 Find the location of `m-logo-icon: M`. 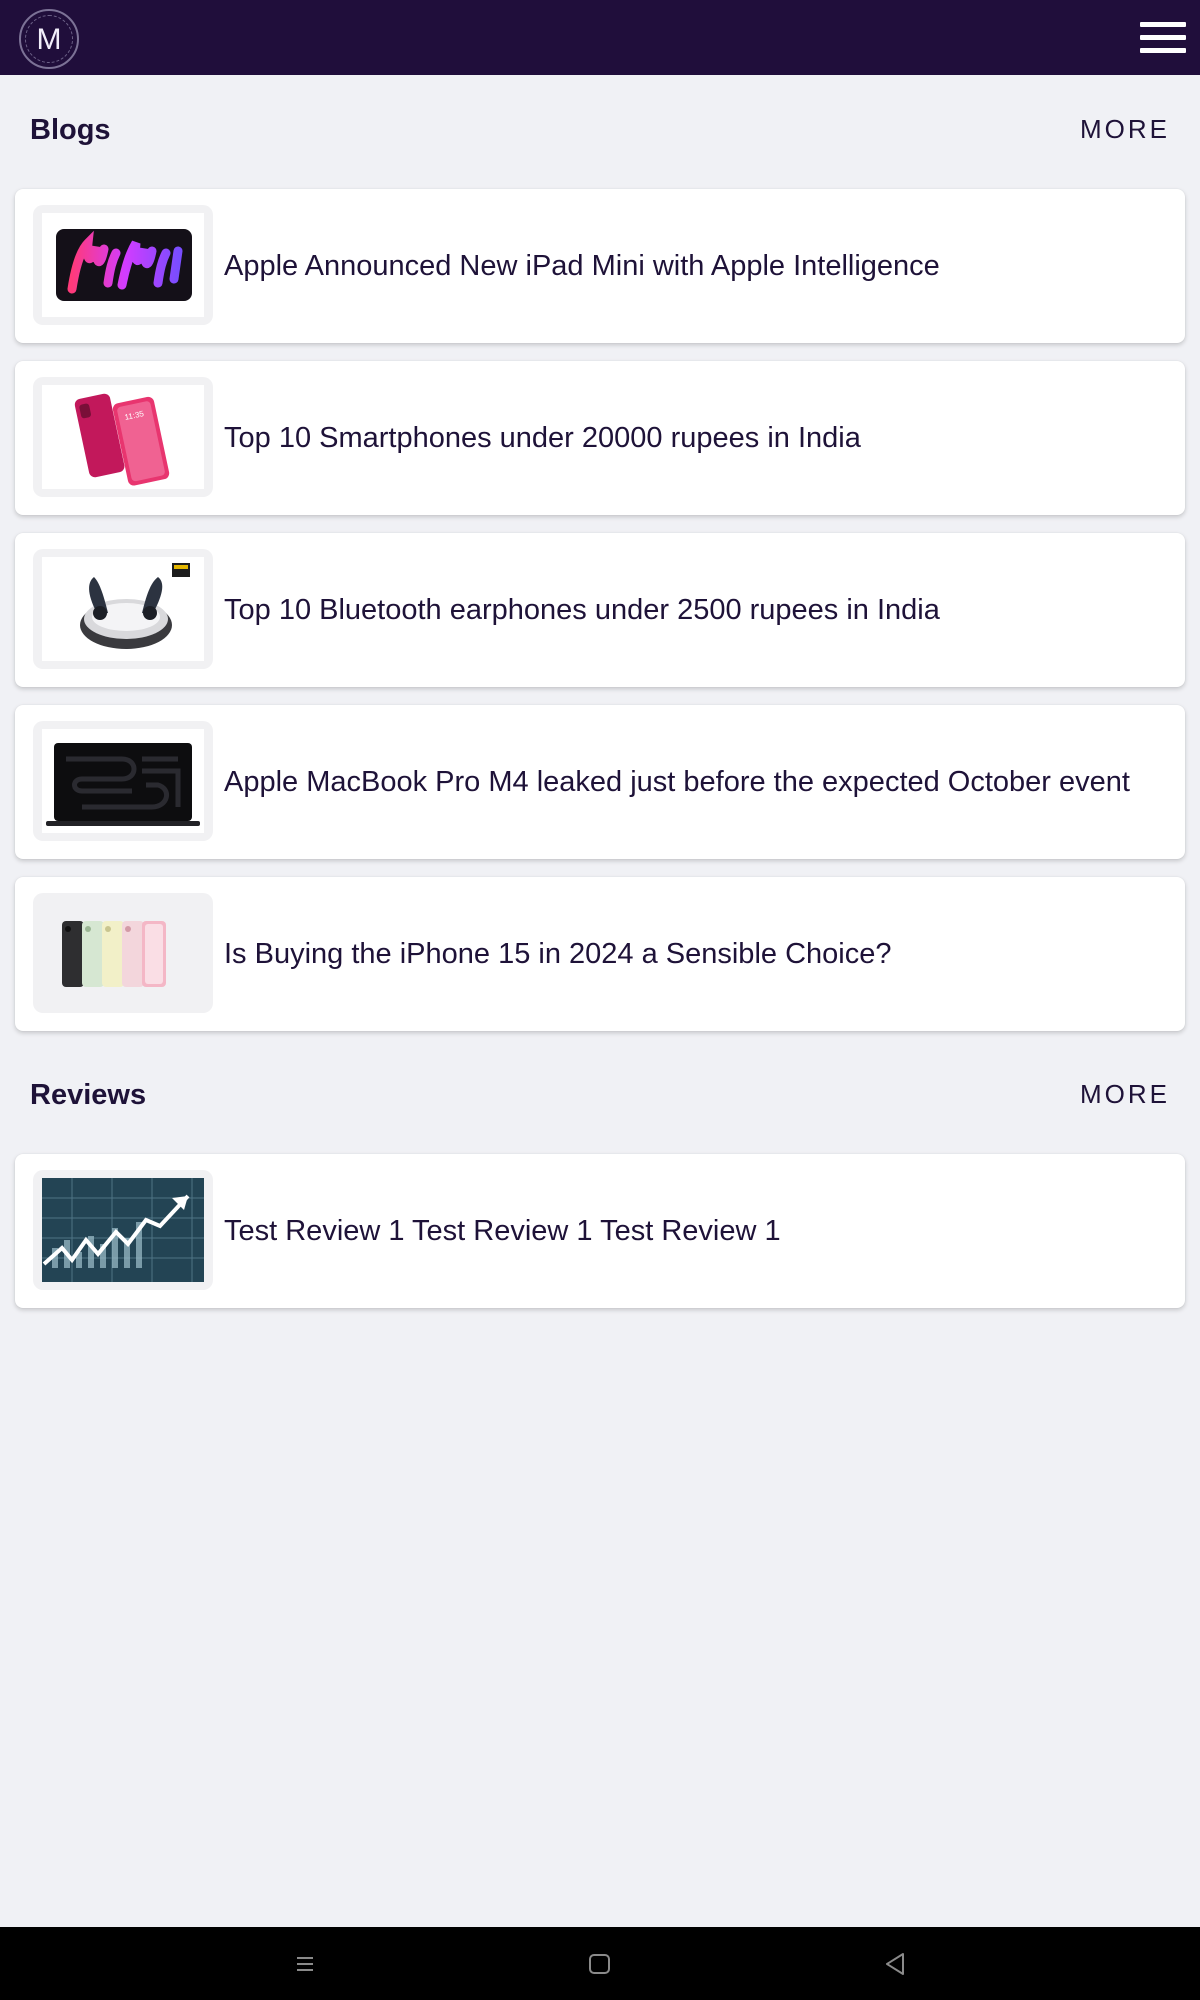

m-logo-icon: M is located at coordinates (49, 39).